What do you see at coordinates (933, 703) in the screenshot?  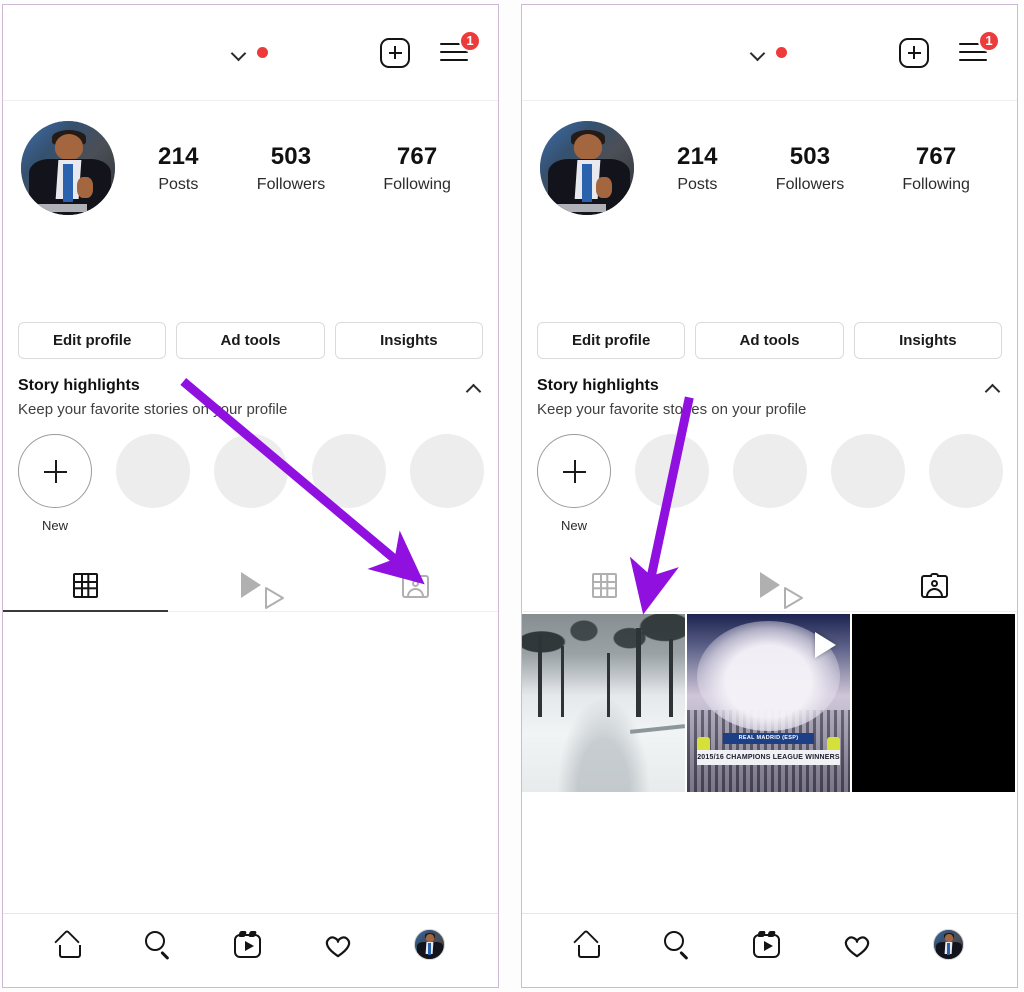 I see `post-thumbnail-text` at bounding box center [933, 703].